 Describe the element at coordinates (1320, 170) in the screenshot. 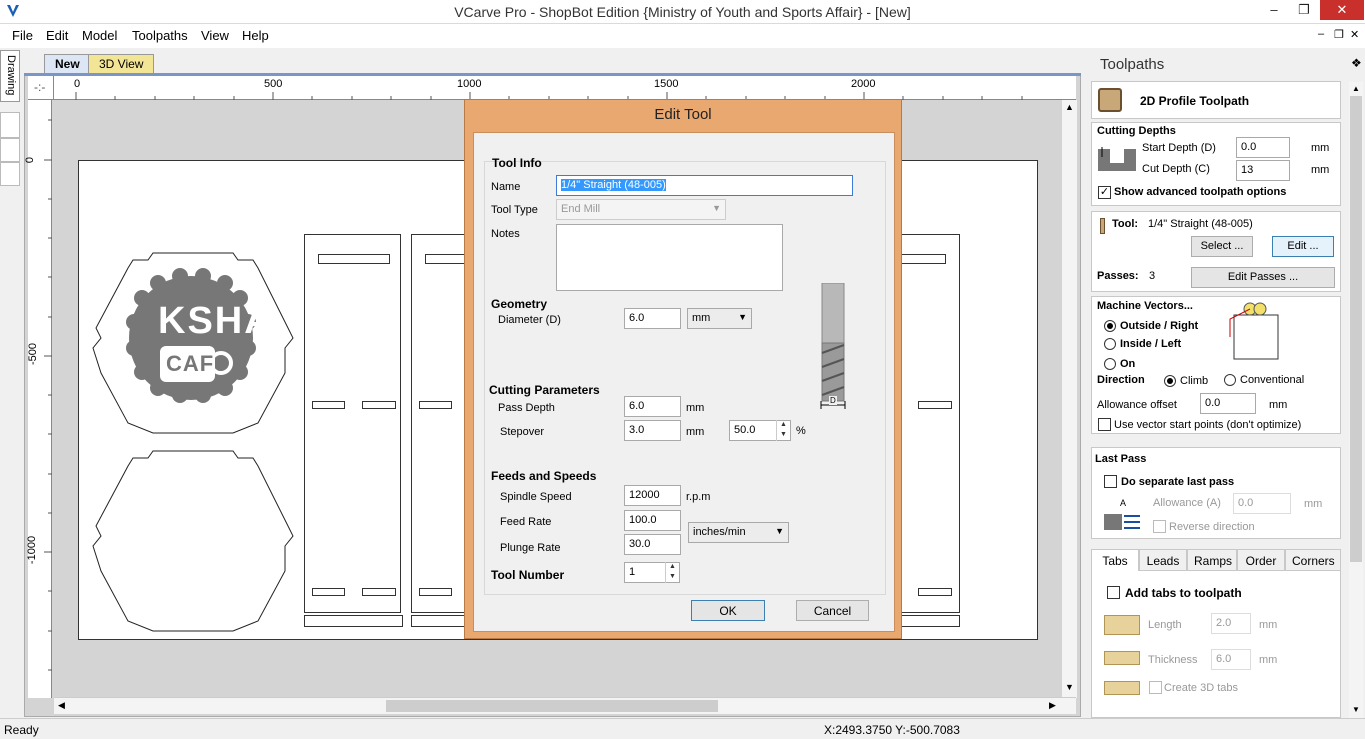

I see `cut-depth-unit: mm` at that location.